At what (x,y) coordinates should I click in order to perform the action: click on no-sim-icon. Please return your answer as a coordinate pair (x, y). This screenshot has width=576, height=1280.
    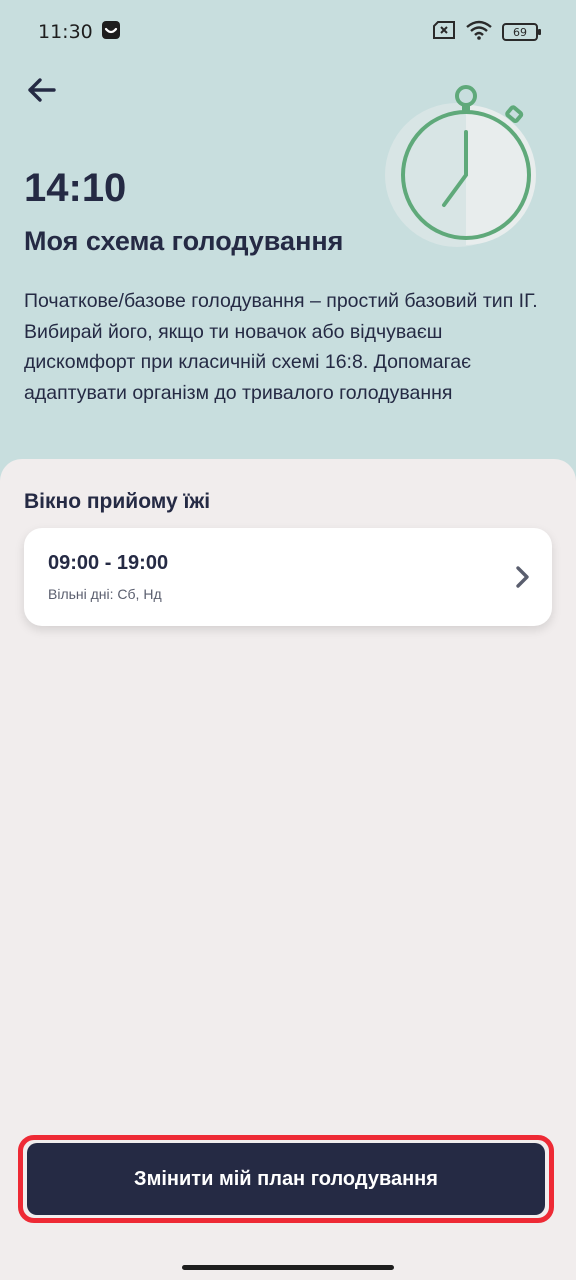
    Looking at the image, I should click on (444, 32).